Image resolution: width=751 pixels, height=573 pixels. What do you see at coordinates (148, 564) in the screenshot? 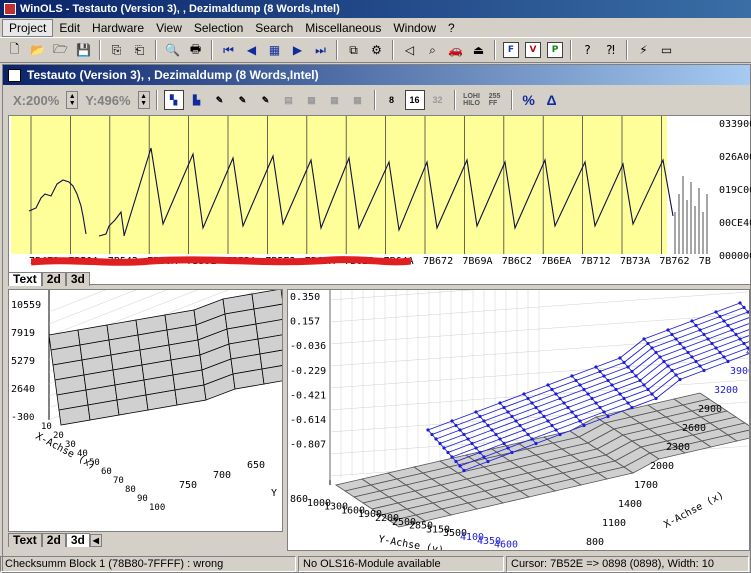
I see `status-checksum: Checksumm Block 1 (78B80-7FFFF) : wrong` at bounding box center [148, 564].